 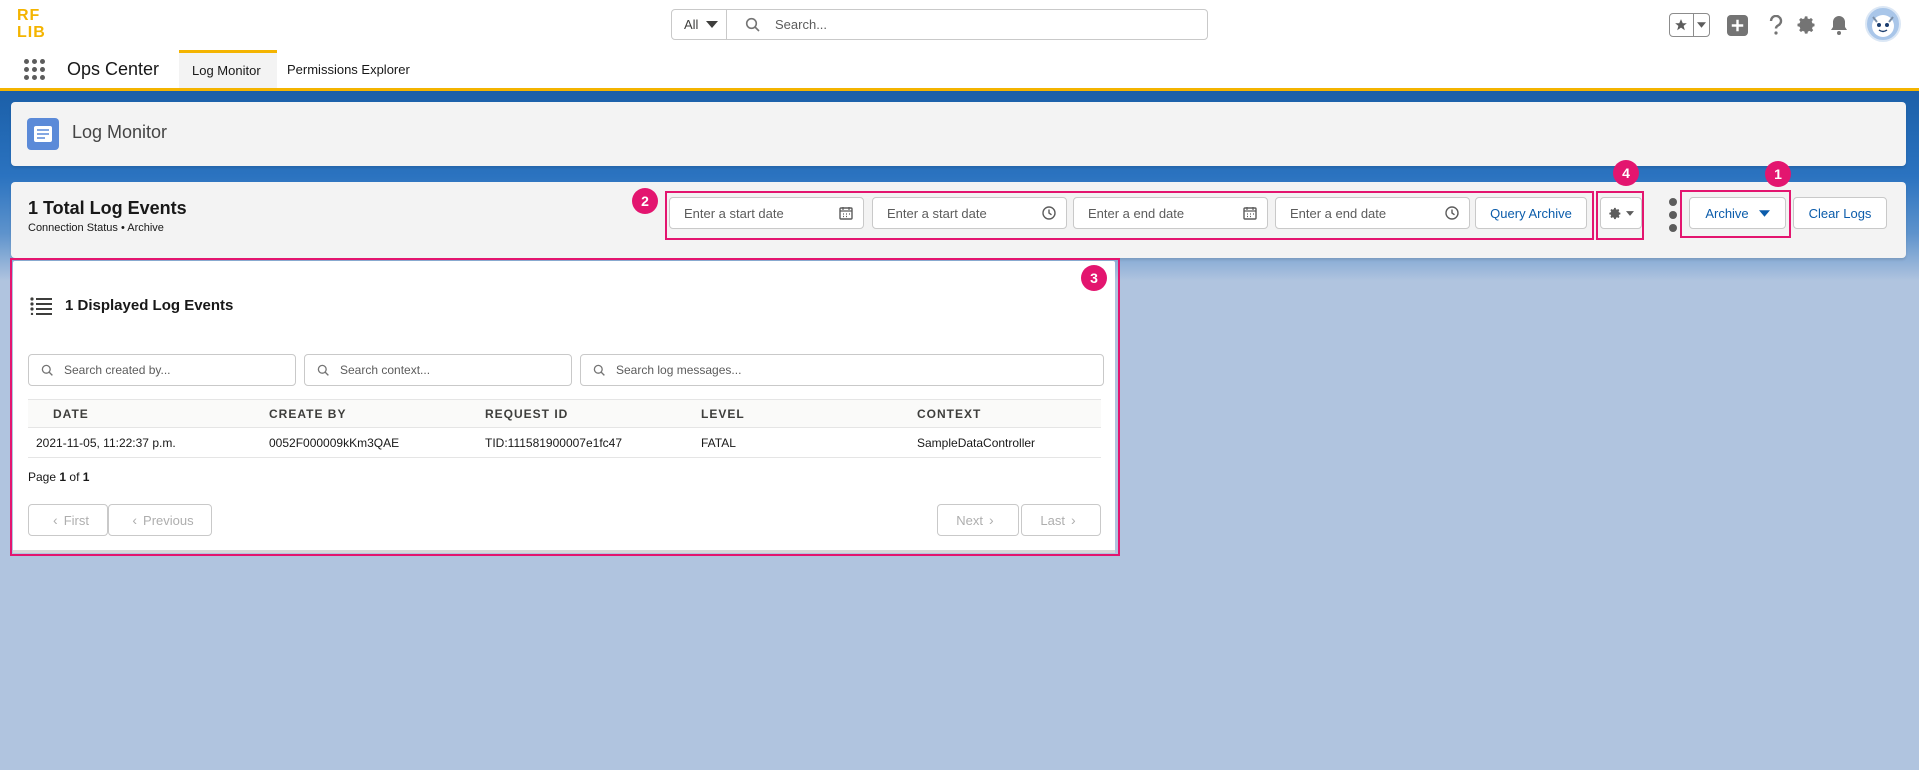 I want to click on settings-menu-button, so click(x=1621, y=213).